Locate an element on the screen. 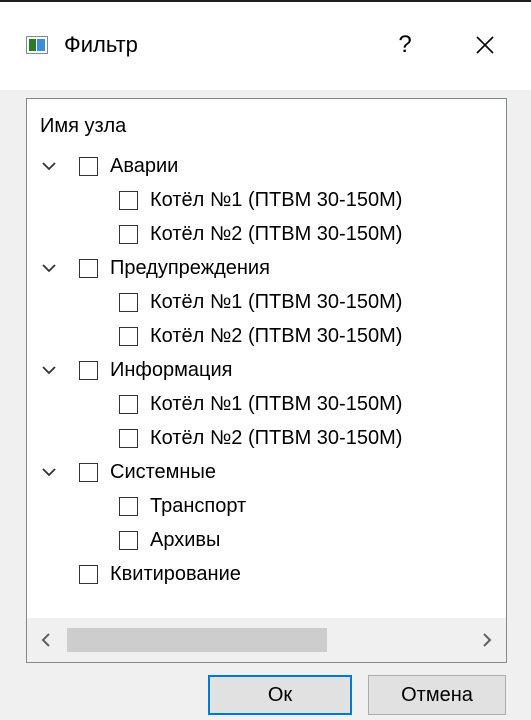  tree-item-label: Информация is located at coordinates (171, 370).